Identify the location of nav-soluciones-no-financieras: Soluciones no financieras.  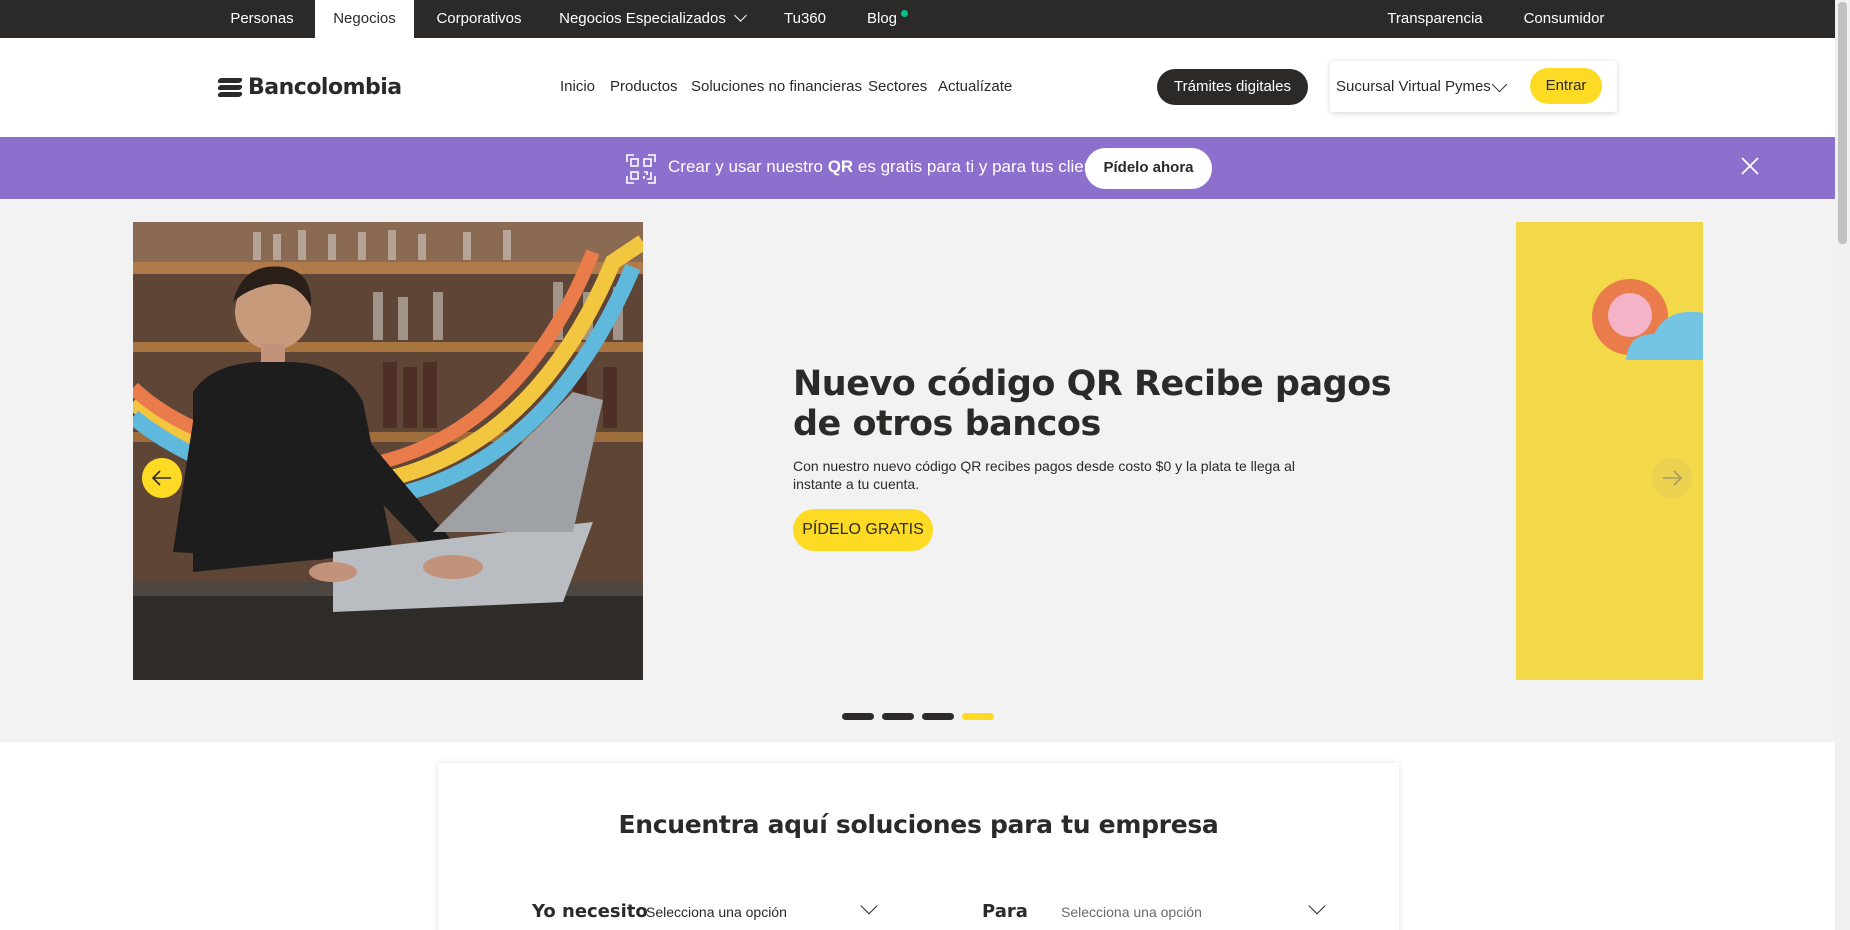
(776, 86).